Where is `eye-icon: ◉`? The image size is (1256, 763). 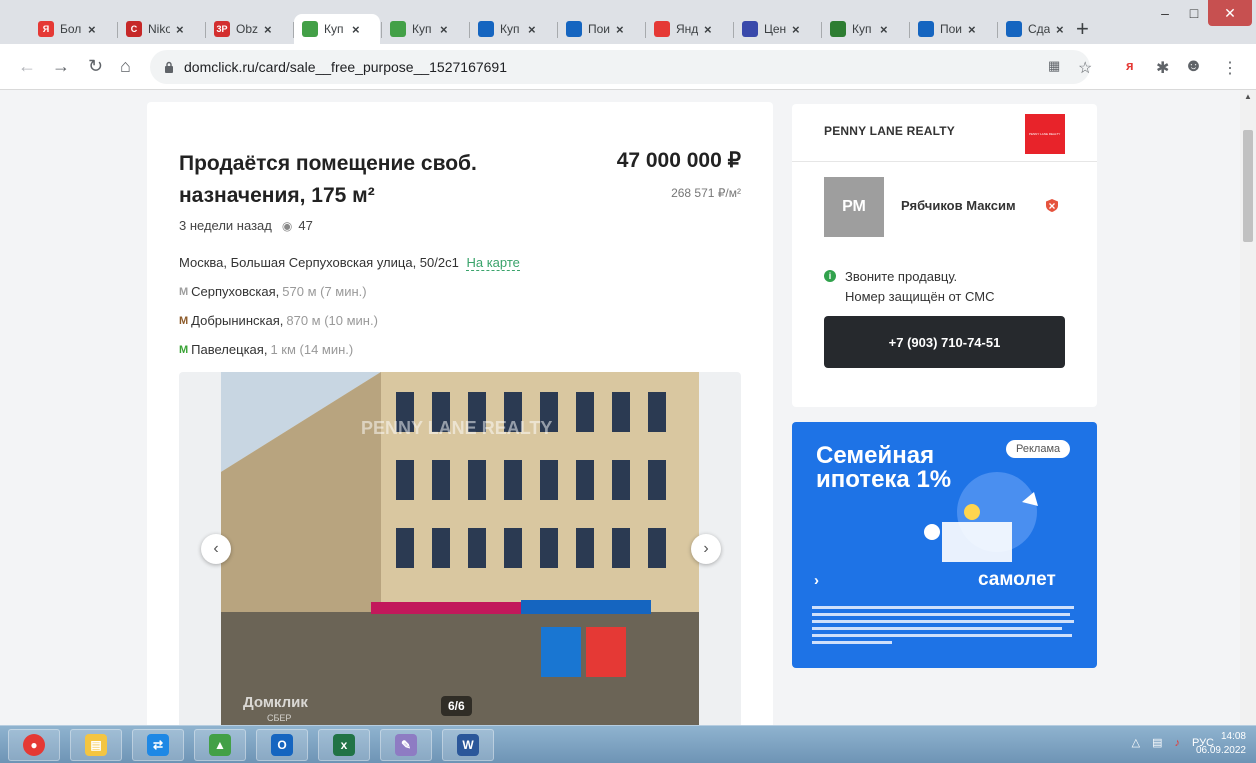 eye-icon: ◉ is located at coordinates (287, 225).